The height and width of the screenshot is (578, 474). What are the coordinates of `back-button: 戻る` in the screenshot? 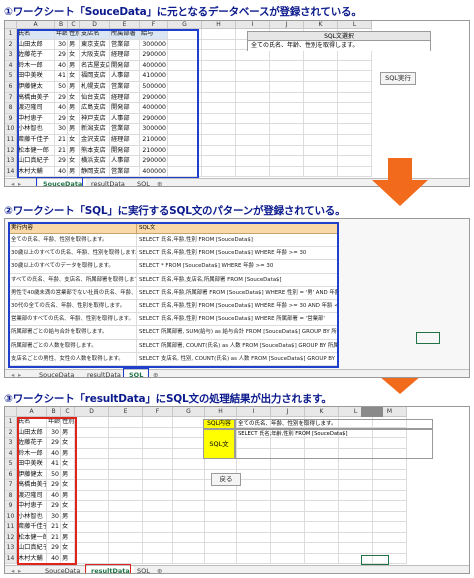 It's located at (226, 479).